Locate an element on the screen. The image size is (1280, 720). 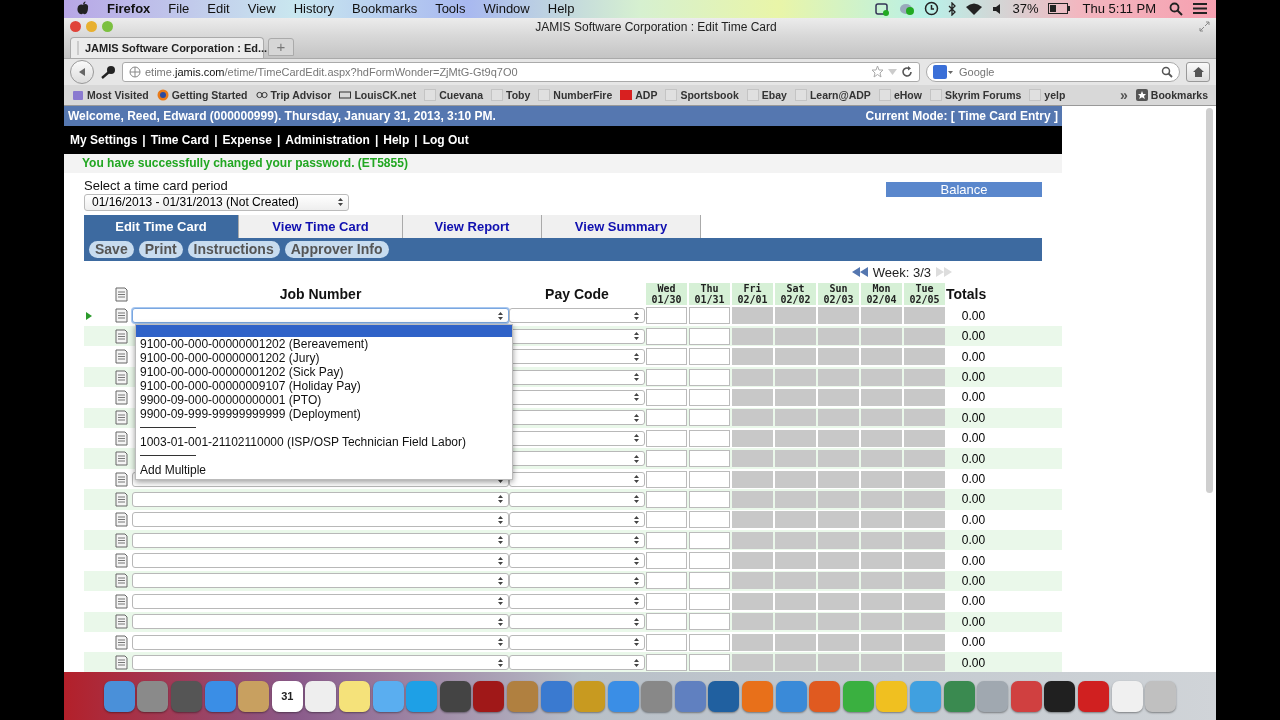
dropdown-option: Add Multiple is located at coordinates (324, 469).